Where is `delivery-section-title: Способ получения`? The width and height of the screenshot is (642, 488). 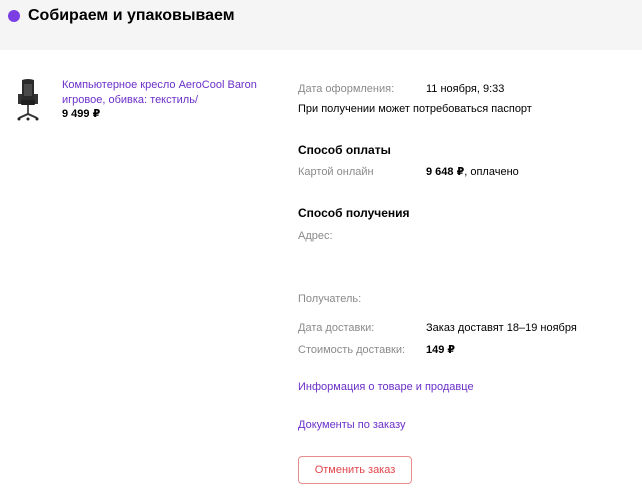
delivery-section-title: Способ получения is located at coordinates (354, 213).